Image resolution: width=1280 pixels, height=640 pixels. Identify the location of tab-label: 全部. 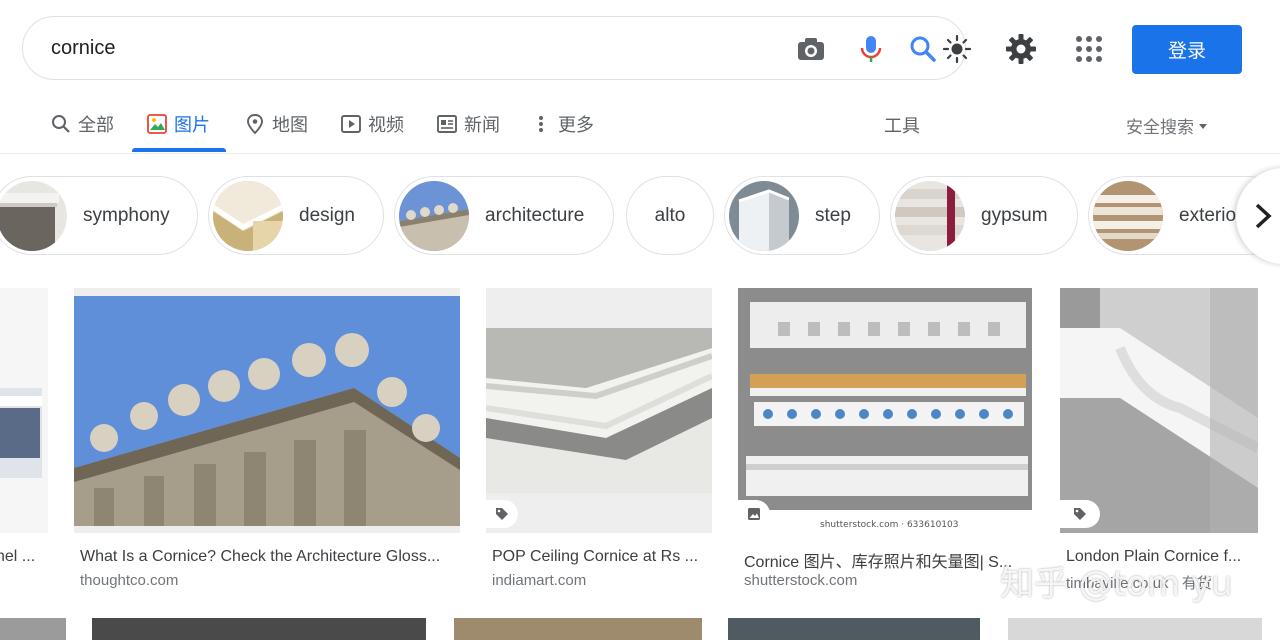
(96, 125).